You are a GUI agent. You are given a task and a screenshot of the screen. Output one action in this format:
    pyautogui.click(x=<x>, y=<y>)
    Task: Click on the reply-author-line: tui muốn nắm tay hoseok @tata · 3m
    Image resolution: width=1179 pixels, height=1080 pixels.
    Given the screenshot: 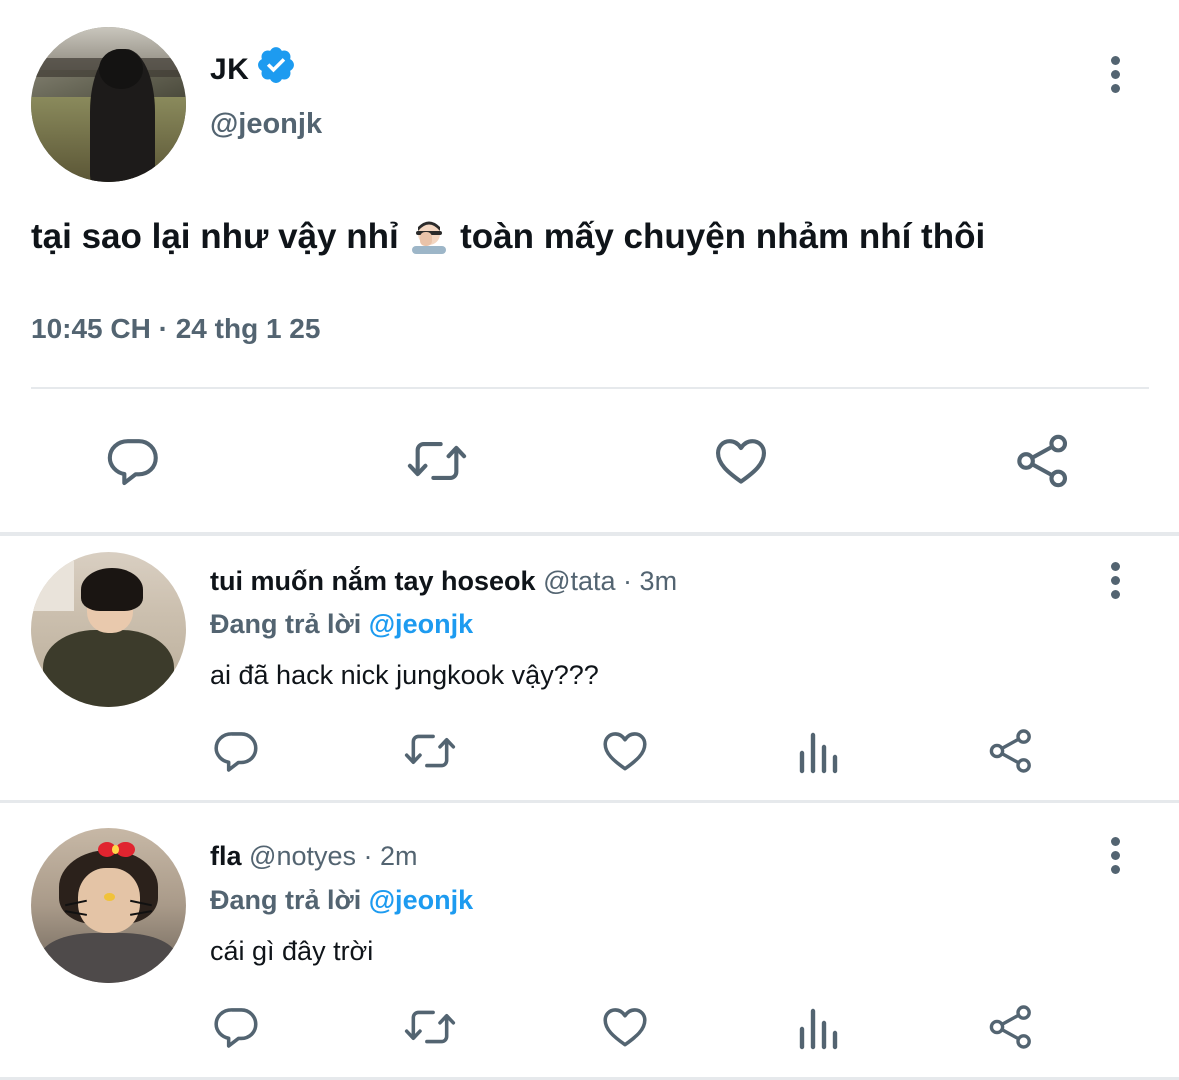 What is the action you would take?
    pyautogui.click(x=444, y=581)
    